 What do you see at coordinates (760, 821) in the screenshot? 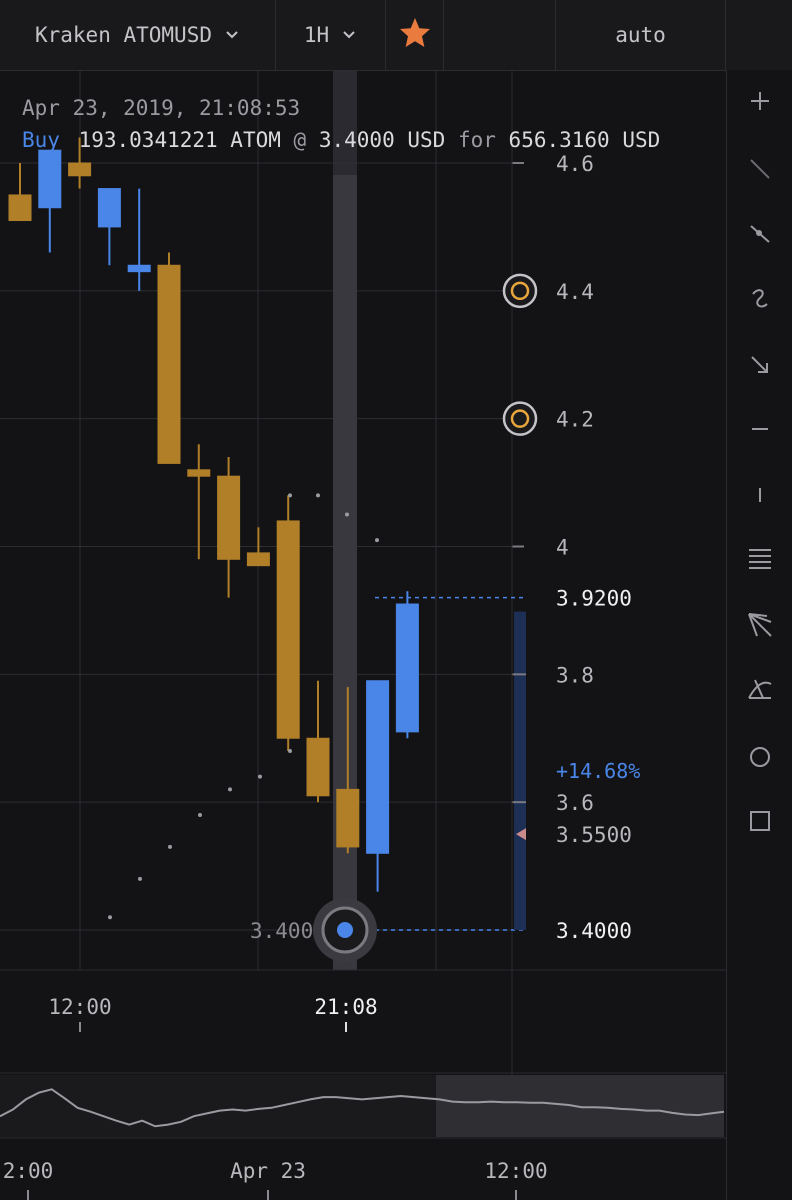
I see `rectangle-tool-icon` at bounding box center [760, 821].